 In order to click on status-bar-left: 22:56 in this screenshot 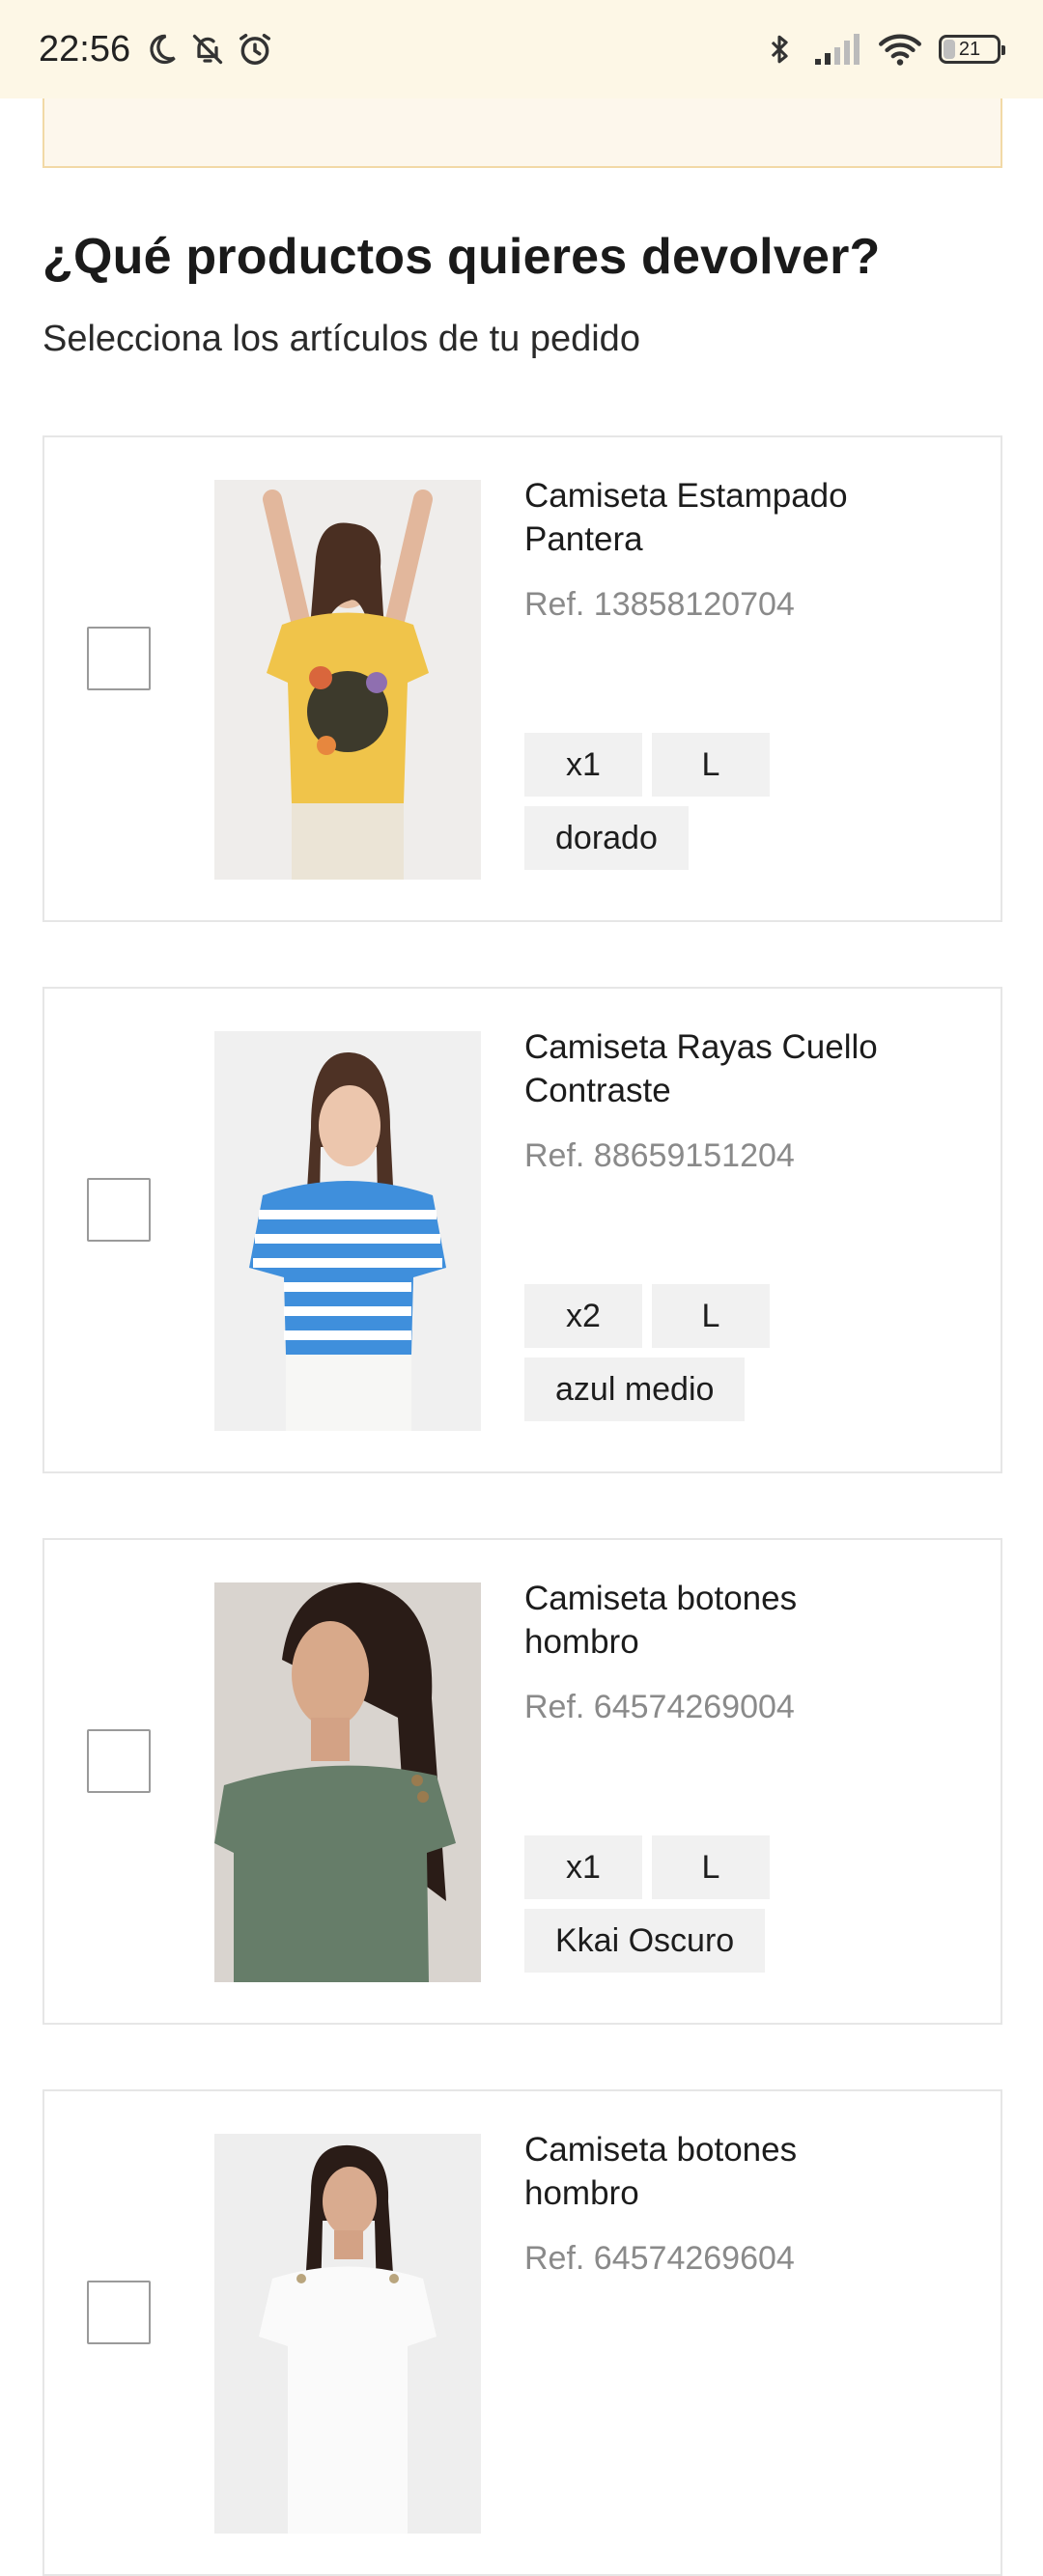, I will do `click(162, 50)`.